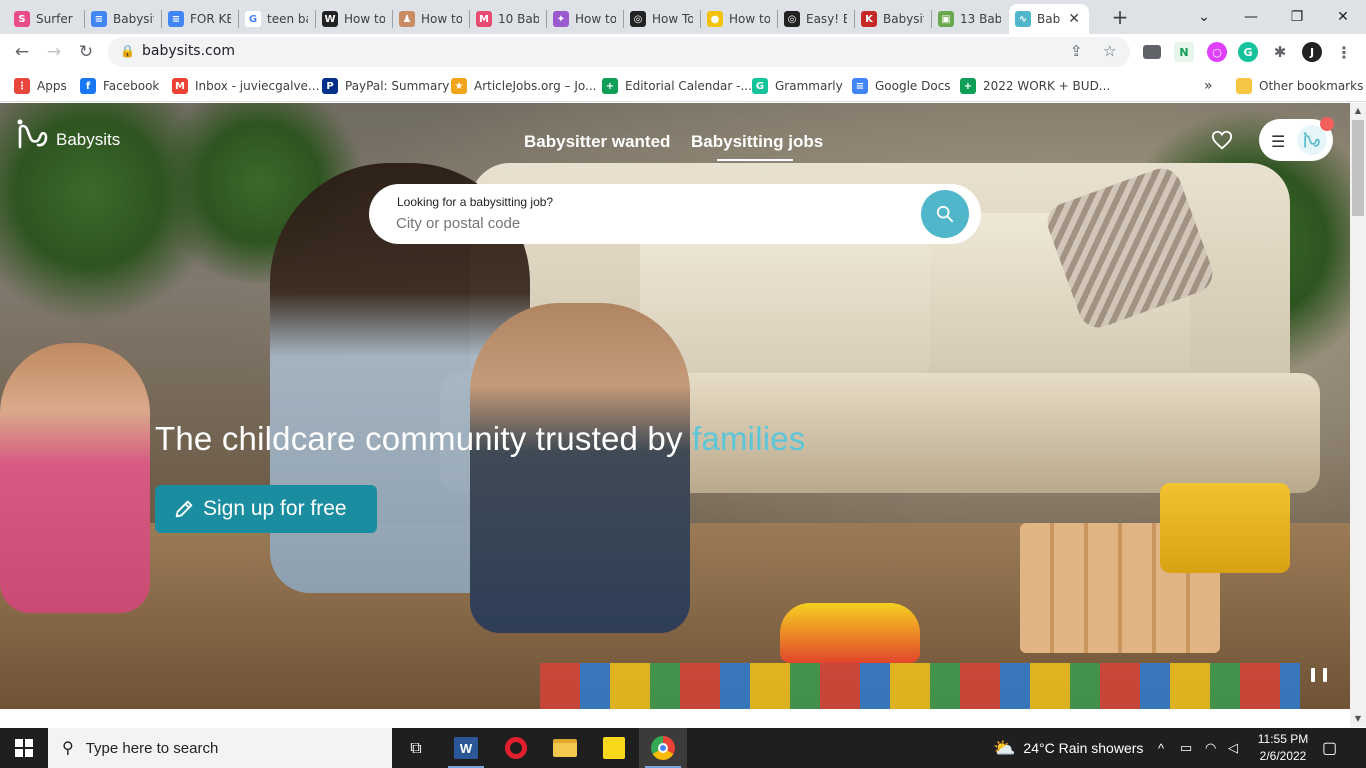 Image resolution: width=1366 pixels, height=768 pixels. I want to click on nav-babysitting-jobs: Babysitting jobs, so click(757, 146).